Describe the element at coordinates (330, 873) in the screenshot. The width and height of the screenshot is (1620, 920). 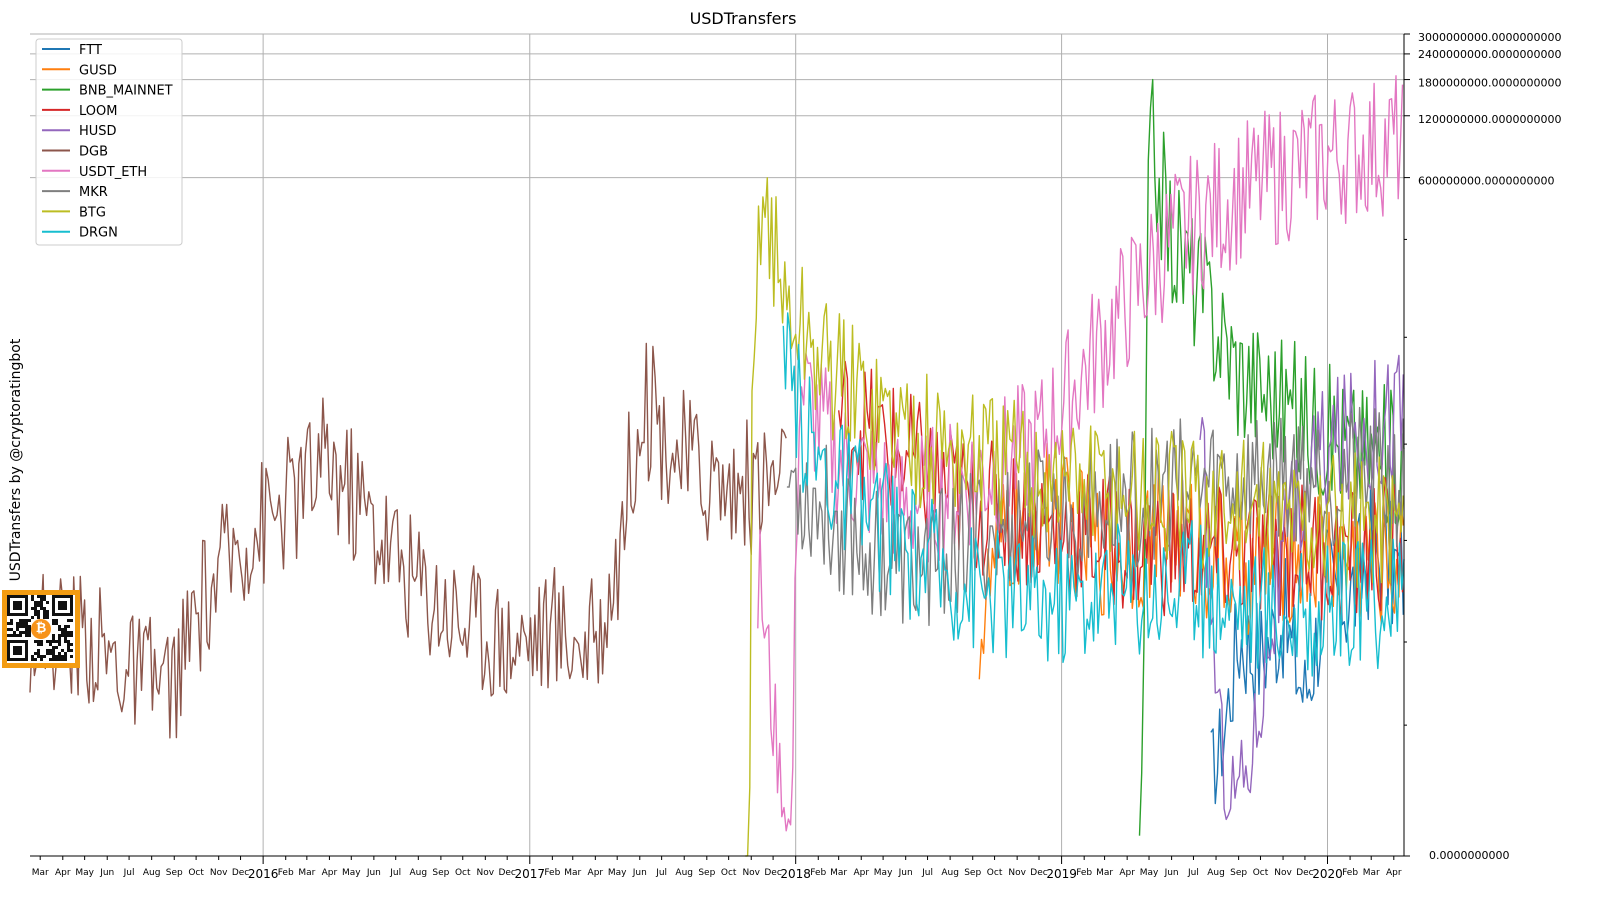
I see `x-month-label-12: Apr` at that location.